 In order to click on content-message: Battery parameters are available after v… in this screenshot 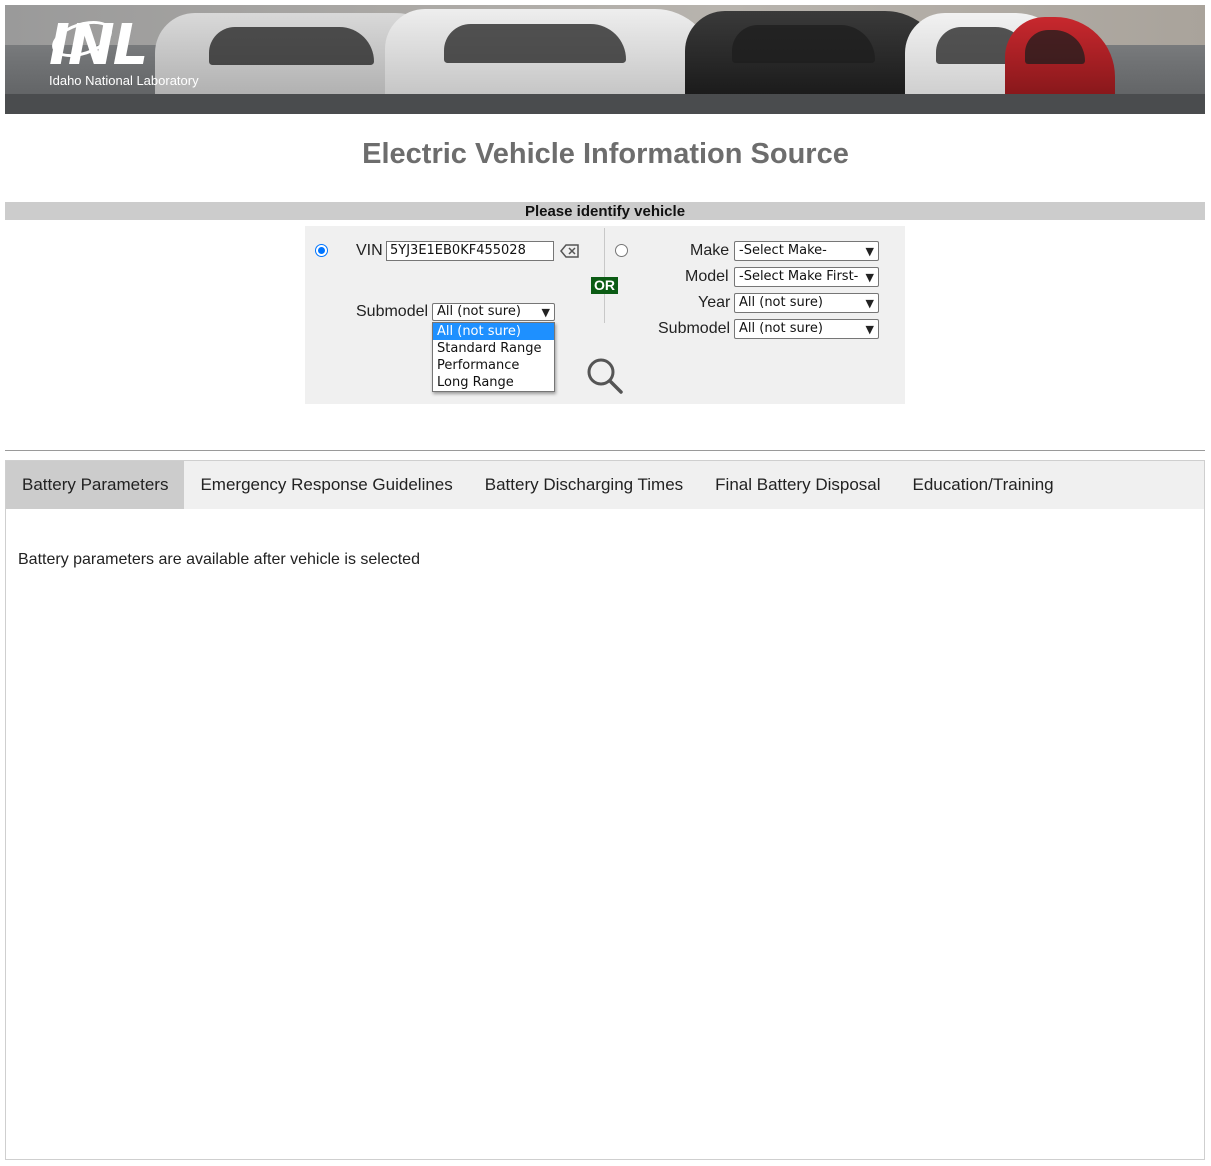, I will do `click(219, 559)`.